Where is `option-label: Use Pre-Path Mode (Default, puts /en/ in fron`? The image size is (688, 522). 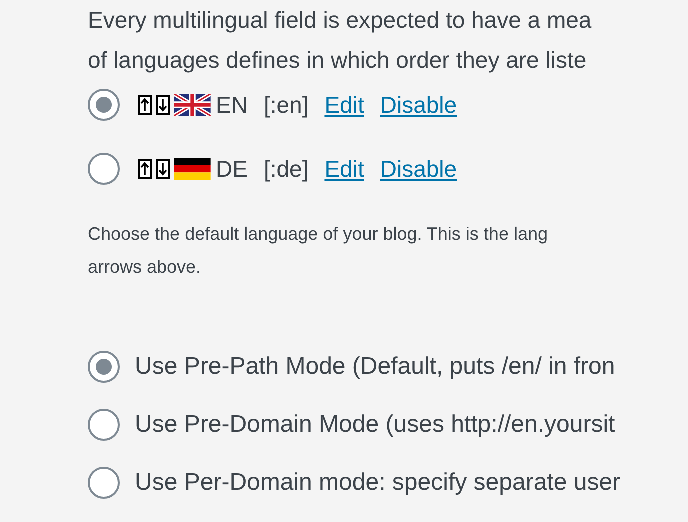
option-label: Use Pre-Path Mode (Default, puts /en/ in fron is located at coordinates (375, 367).